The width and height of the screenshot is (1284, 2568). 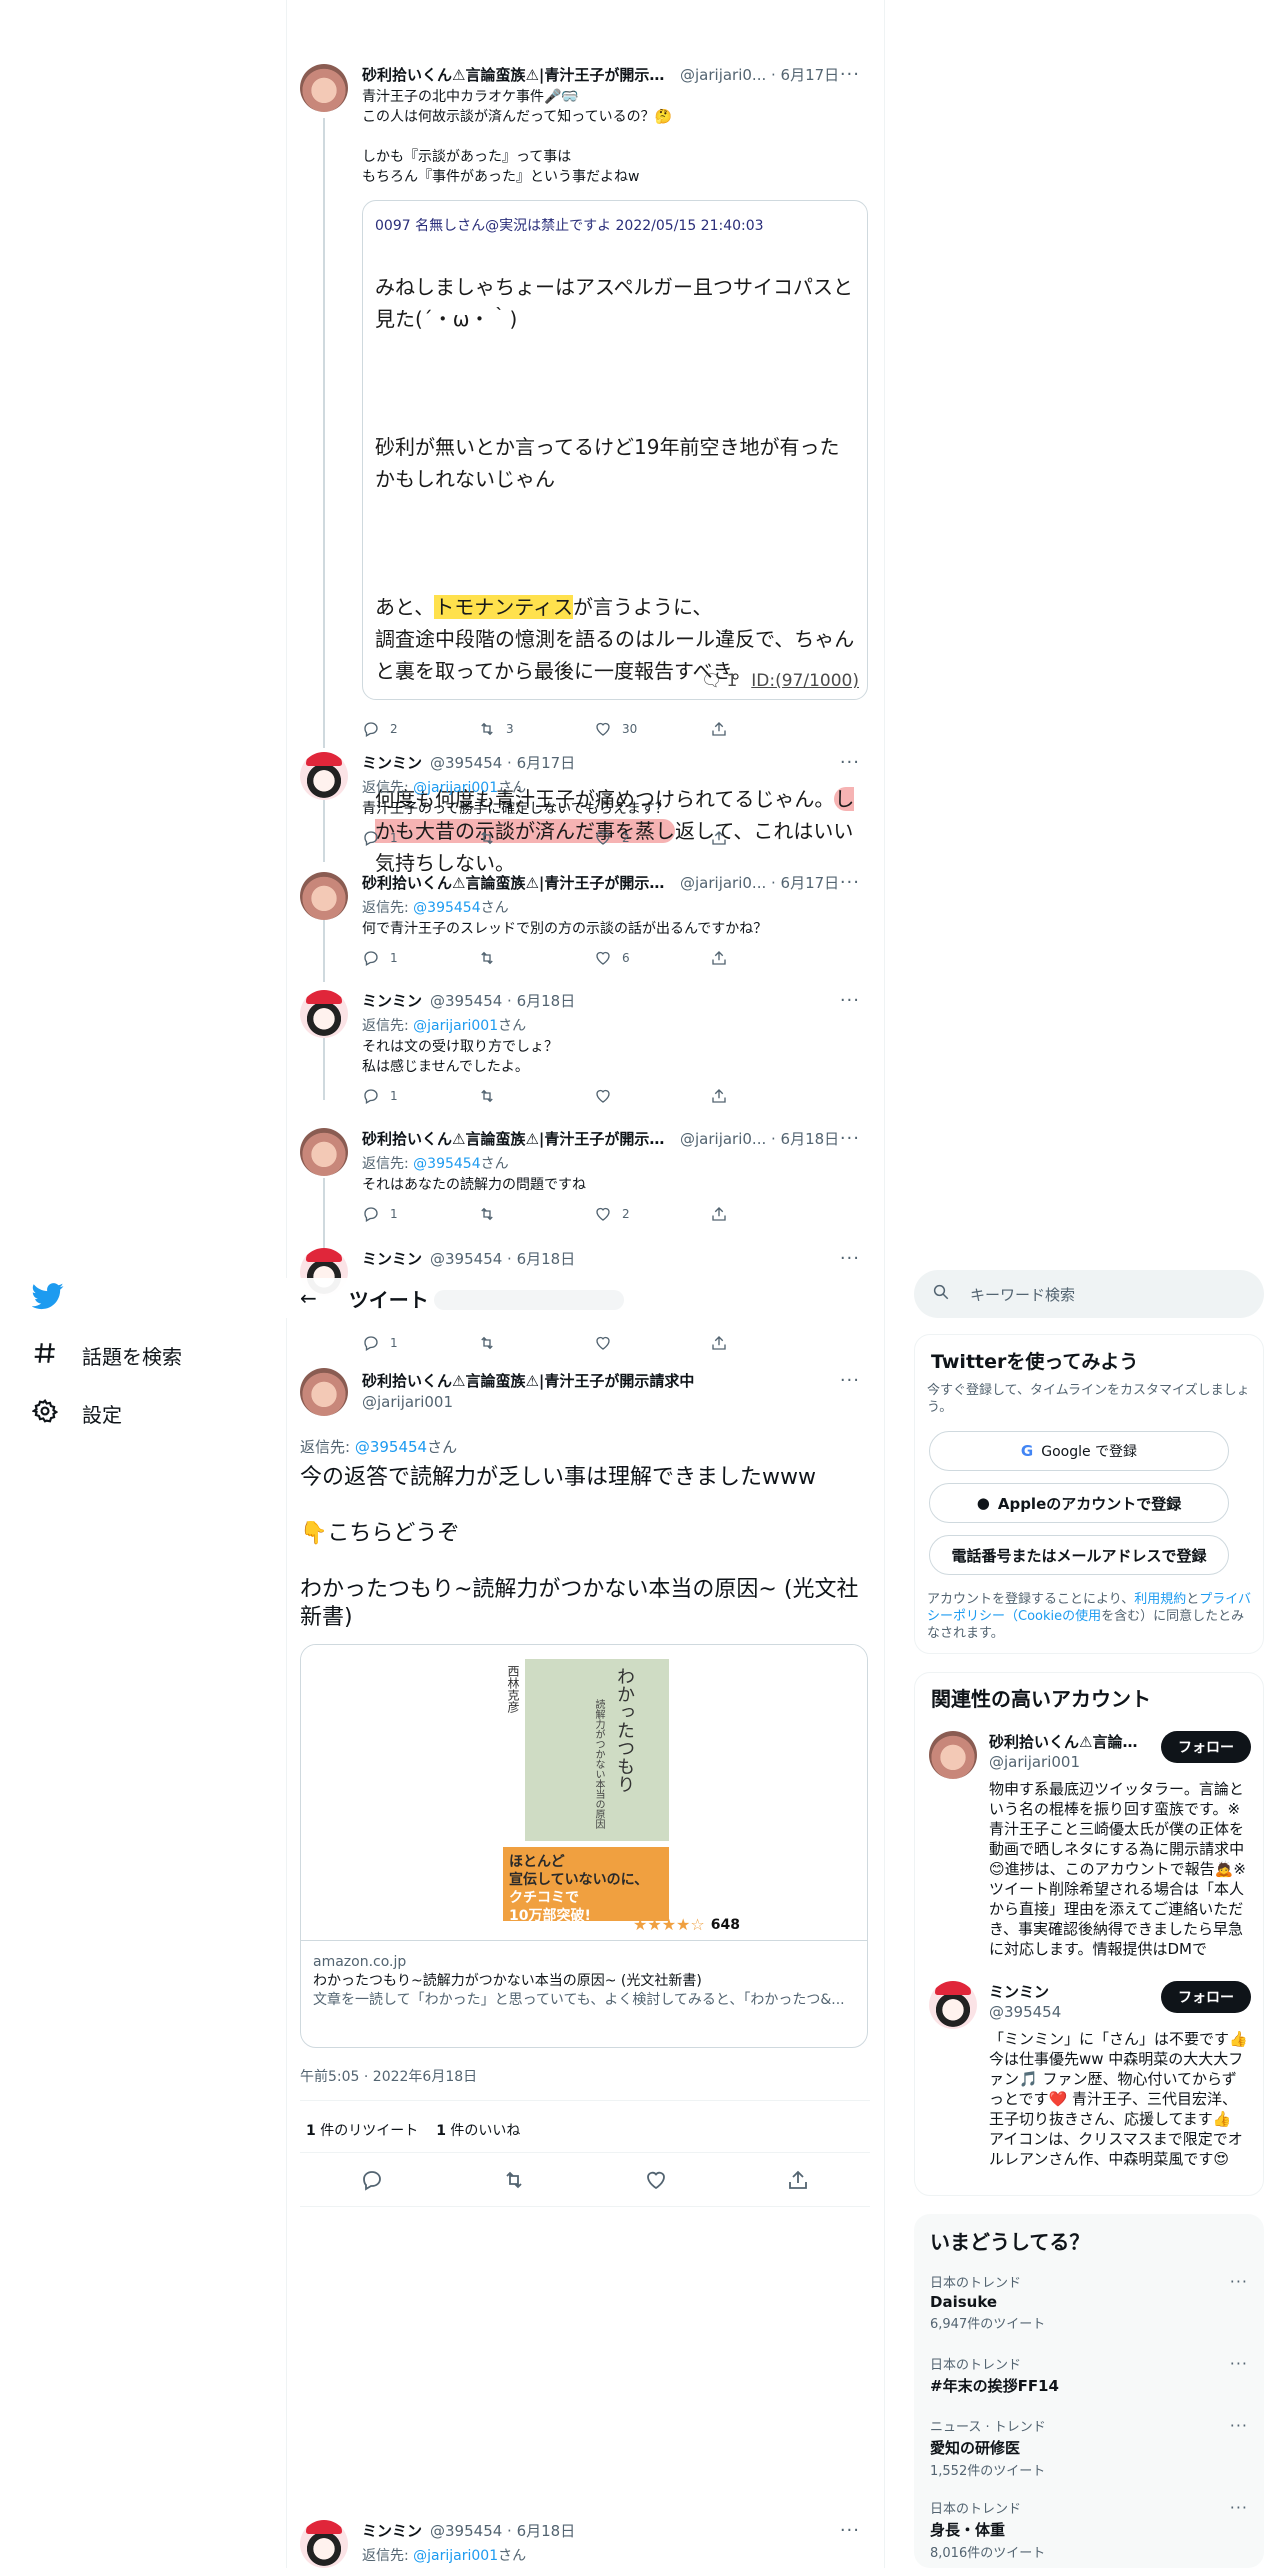 I want to click on trend-item: 日本のトレンド 身長・体重 8,016件のツイート ···, so click(x=1089, y=2529).